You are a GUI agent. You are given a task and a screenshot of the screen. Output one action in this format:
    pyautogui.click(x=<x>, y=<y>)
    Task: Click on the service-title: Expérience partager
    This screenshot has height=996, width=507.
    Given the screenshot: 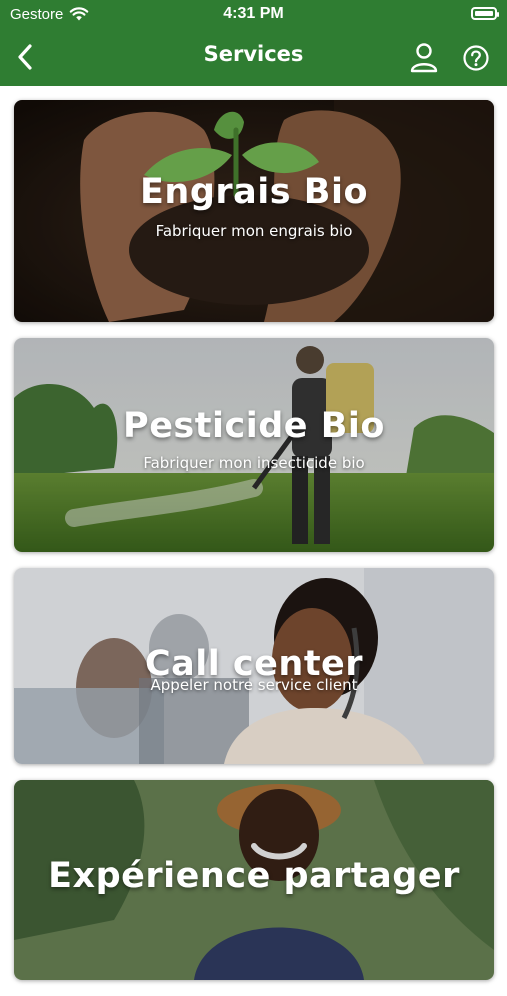 What is the action you would take?
    pyautogui.click(x=254, y=876)
    